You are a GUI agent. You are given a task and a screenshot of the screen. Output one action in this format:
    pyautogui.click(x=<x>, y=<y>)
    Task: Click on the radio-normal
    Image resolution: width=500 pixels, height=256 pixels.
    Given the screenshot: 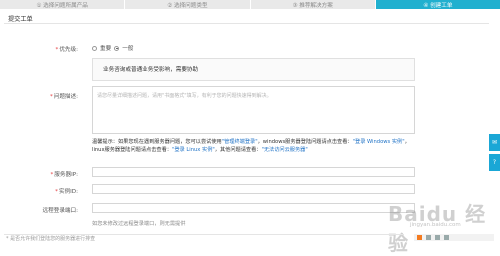 What is the action you would take?
    pyautogui.click(x=117, y=48)
    